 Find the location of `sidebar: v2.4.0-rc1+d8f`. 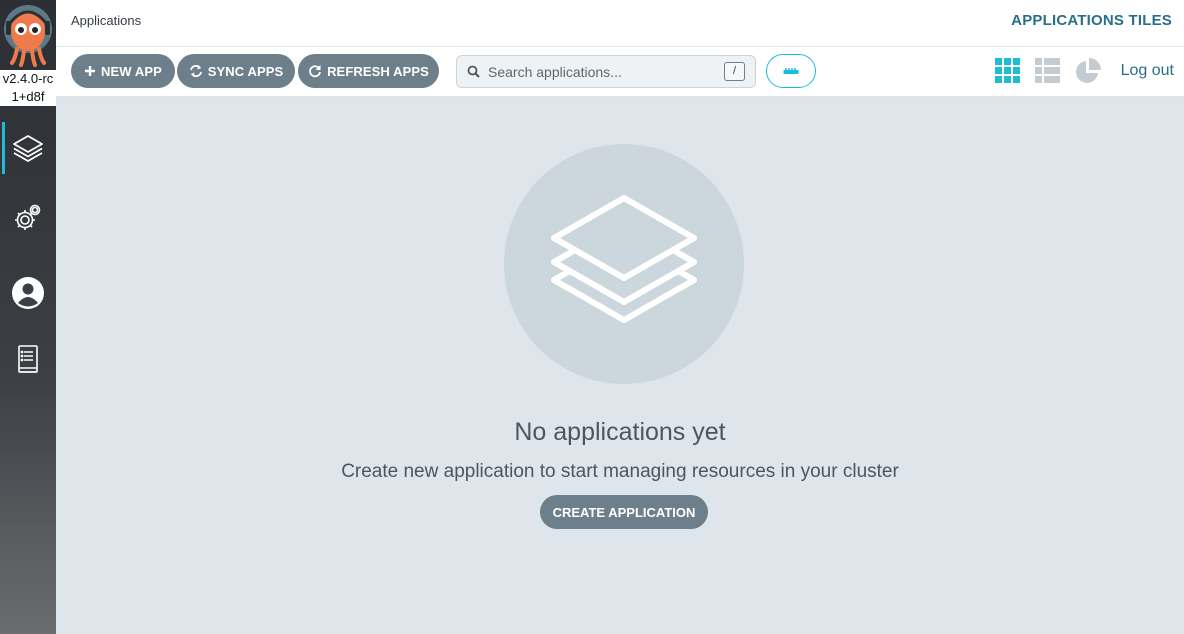

sidebar: v2.4.0-rc1+d8f is located at coordinates (28, 317).